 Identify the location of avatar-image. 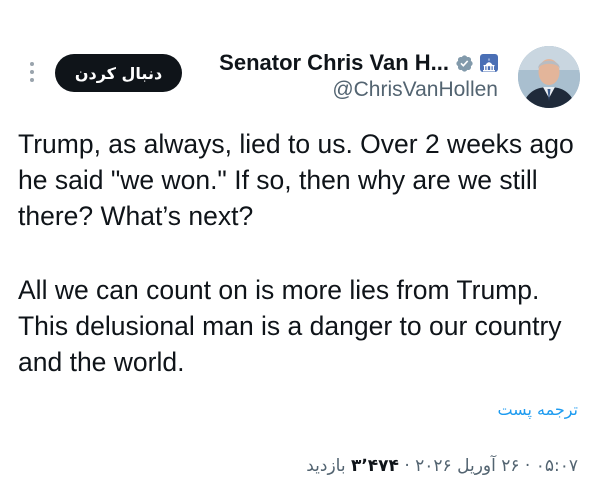
(549, 77).